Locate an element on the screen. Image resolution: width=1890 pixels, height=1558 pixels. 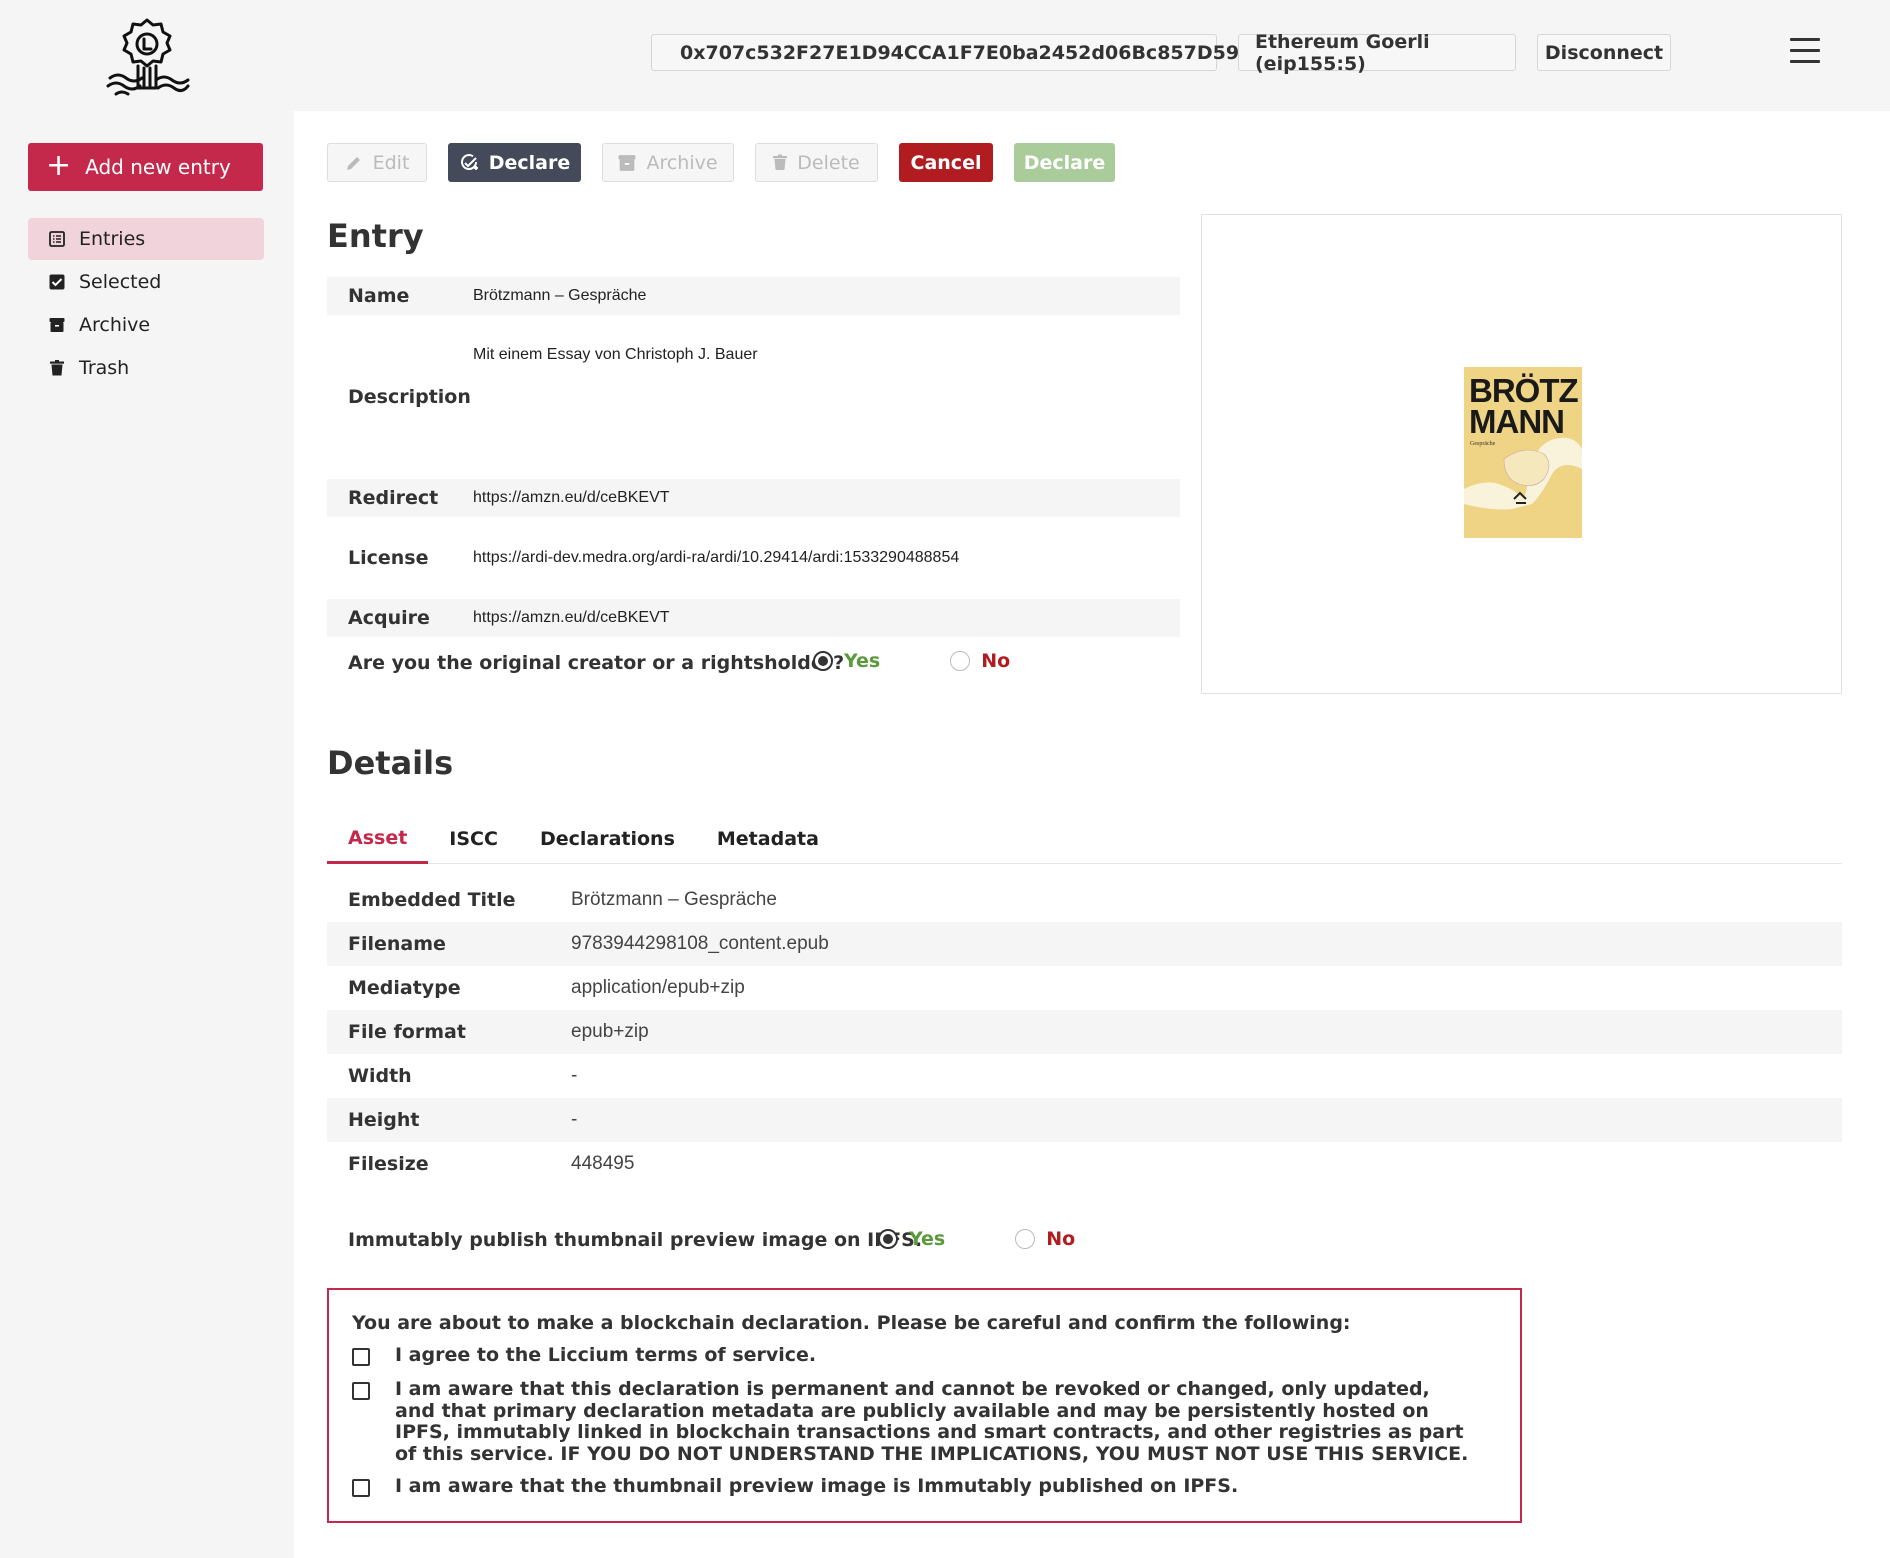
disconnect-label: Disconnect is located at coordinates (1604, 52).